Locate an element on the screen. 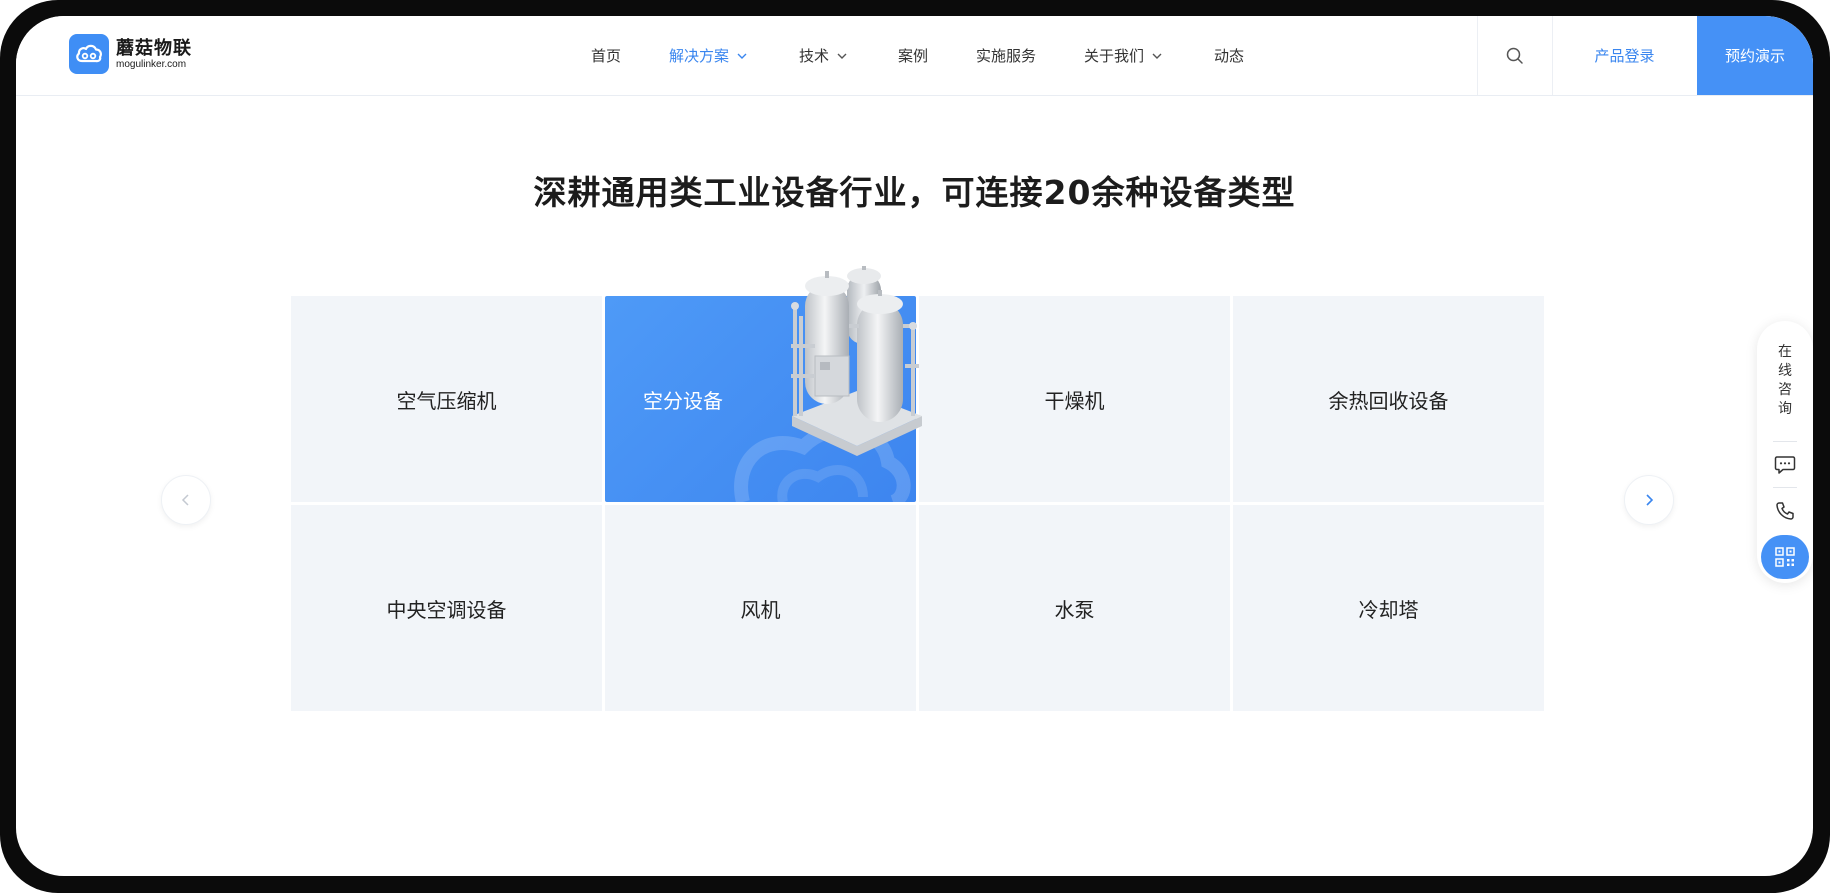 This screenshot has width=1830, height=893. nav-label: 动态 is located at coordinates (1229, 56).